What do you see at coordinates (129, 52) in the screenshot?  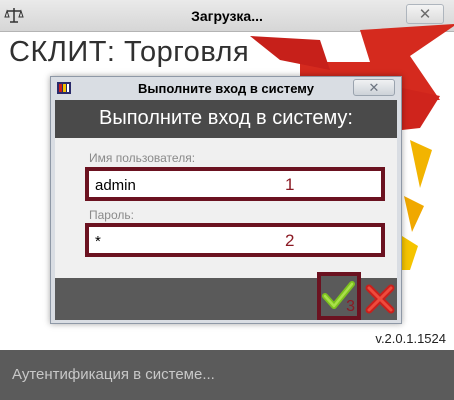 I see `app-title: СКЛИТ: Торговля` at bounding box center [129, 52].